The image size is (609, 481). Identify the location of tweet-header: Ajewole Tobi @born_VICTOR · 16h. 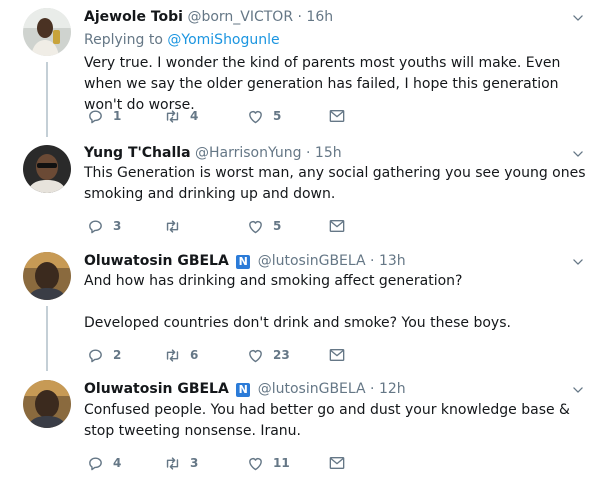
(208, 17).